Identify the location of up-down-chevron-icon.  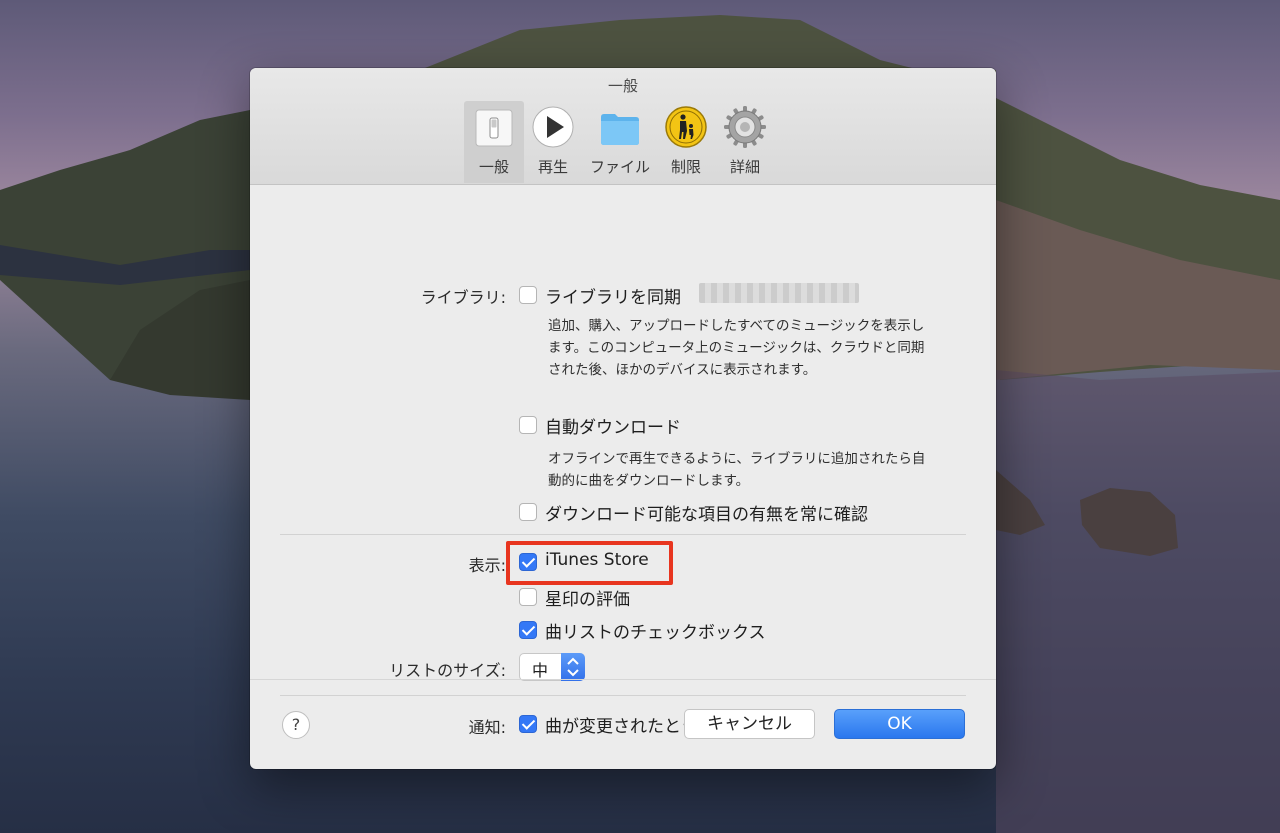
(573, 667).